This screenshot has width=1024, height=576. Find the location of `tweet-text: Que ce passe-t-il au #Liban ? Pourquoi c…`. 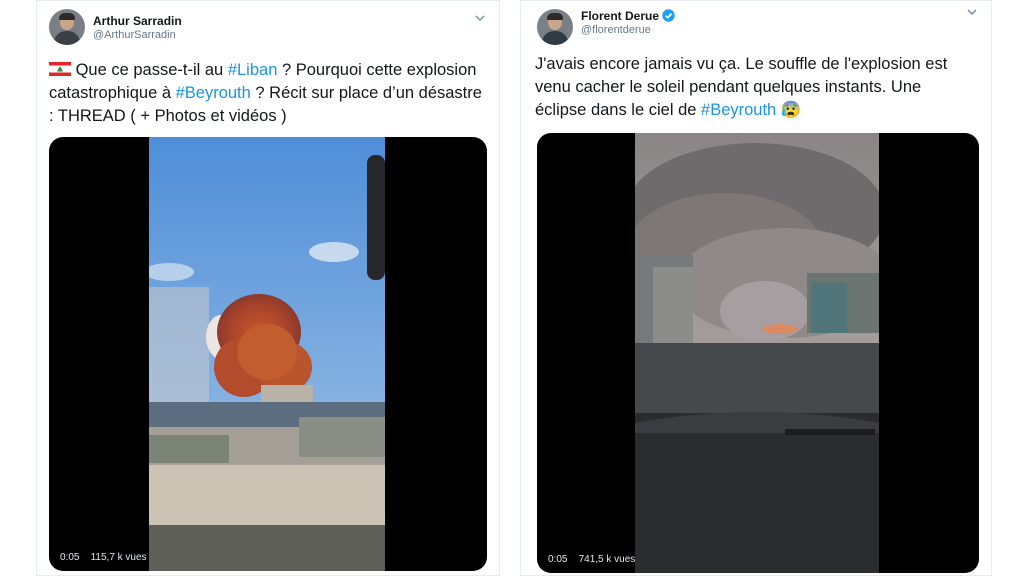

tweet-text: Que ce passe-t-il au #Liban ? Pourquoi c… is located at coordinates (269, 93).